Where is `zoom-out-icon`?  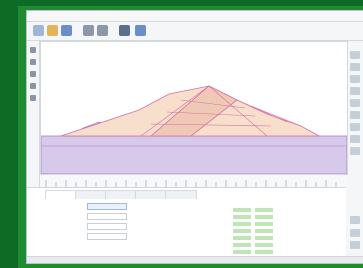
zoom-out-icon is located at coordinates (33, 86).